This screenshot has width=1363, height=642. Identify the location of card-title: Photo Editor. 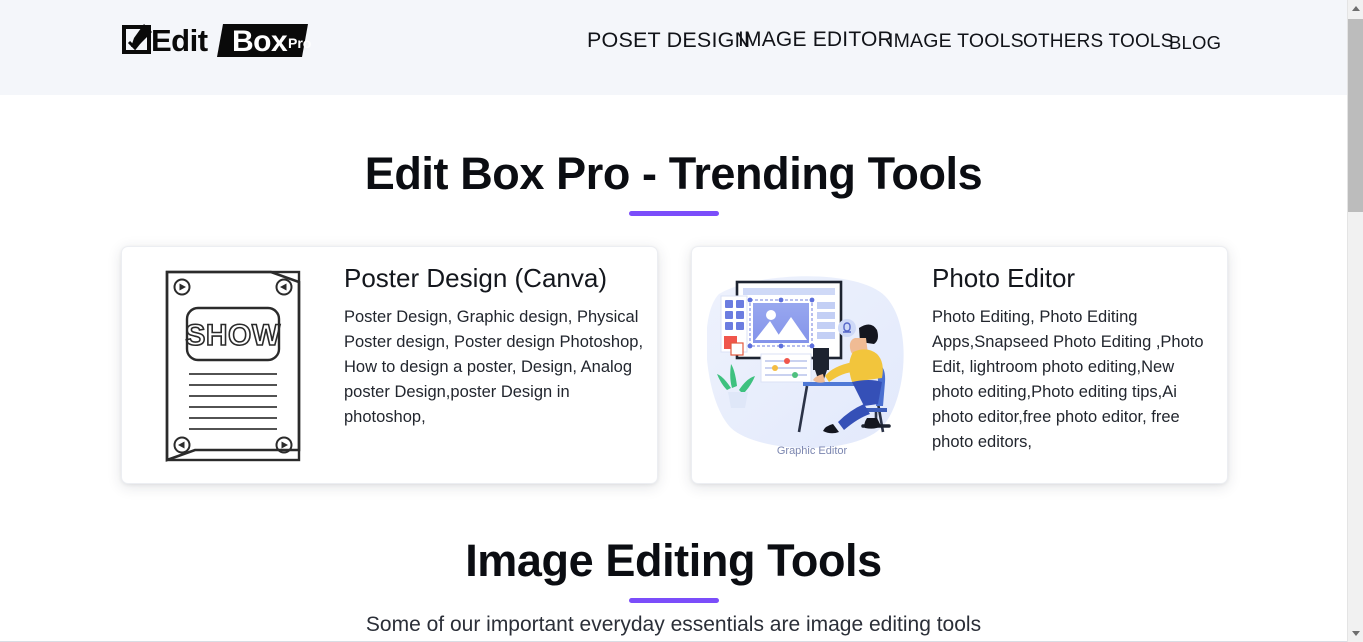
(1004, 278).